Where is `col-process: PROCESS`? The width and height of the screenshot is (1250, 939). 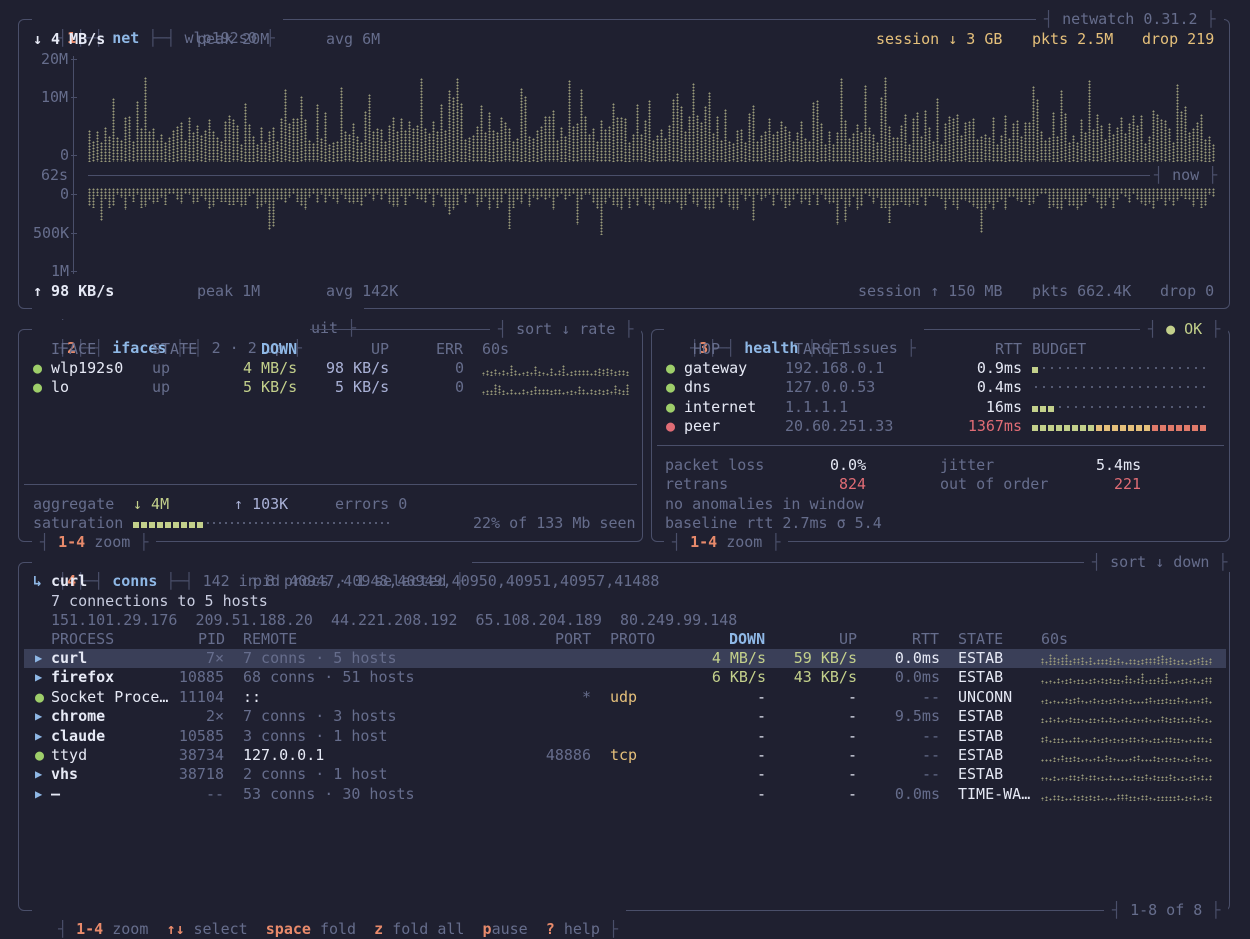
col-process: PROCESS is located at coordinates (82, 639).